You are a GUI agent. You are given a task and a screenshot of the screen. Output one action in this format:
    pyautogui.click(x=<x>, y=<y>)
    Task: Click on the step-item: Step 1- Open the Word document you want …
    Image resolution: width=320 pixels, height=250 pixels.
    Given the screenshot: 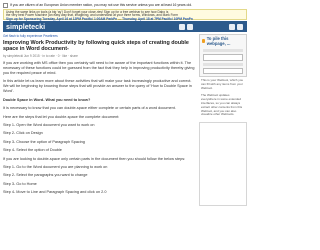 What is the action you would take?
    pyautogui.click(x=49, y=124)
    